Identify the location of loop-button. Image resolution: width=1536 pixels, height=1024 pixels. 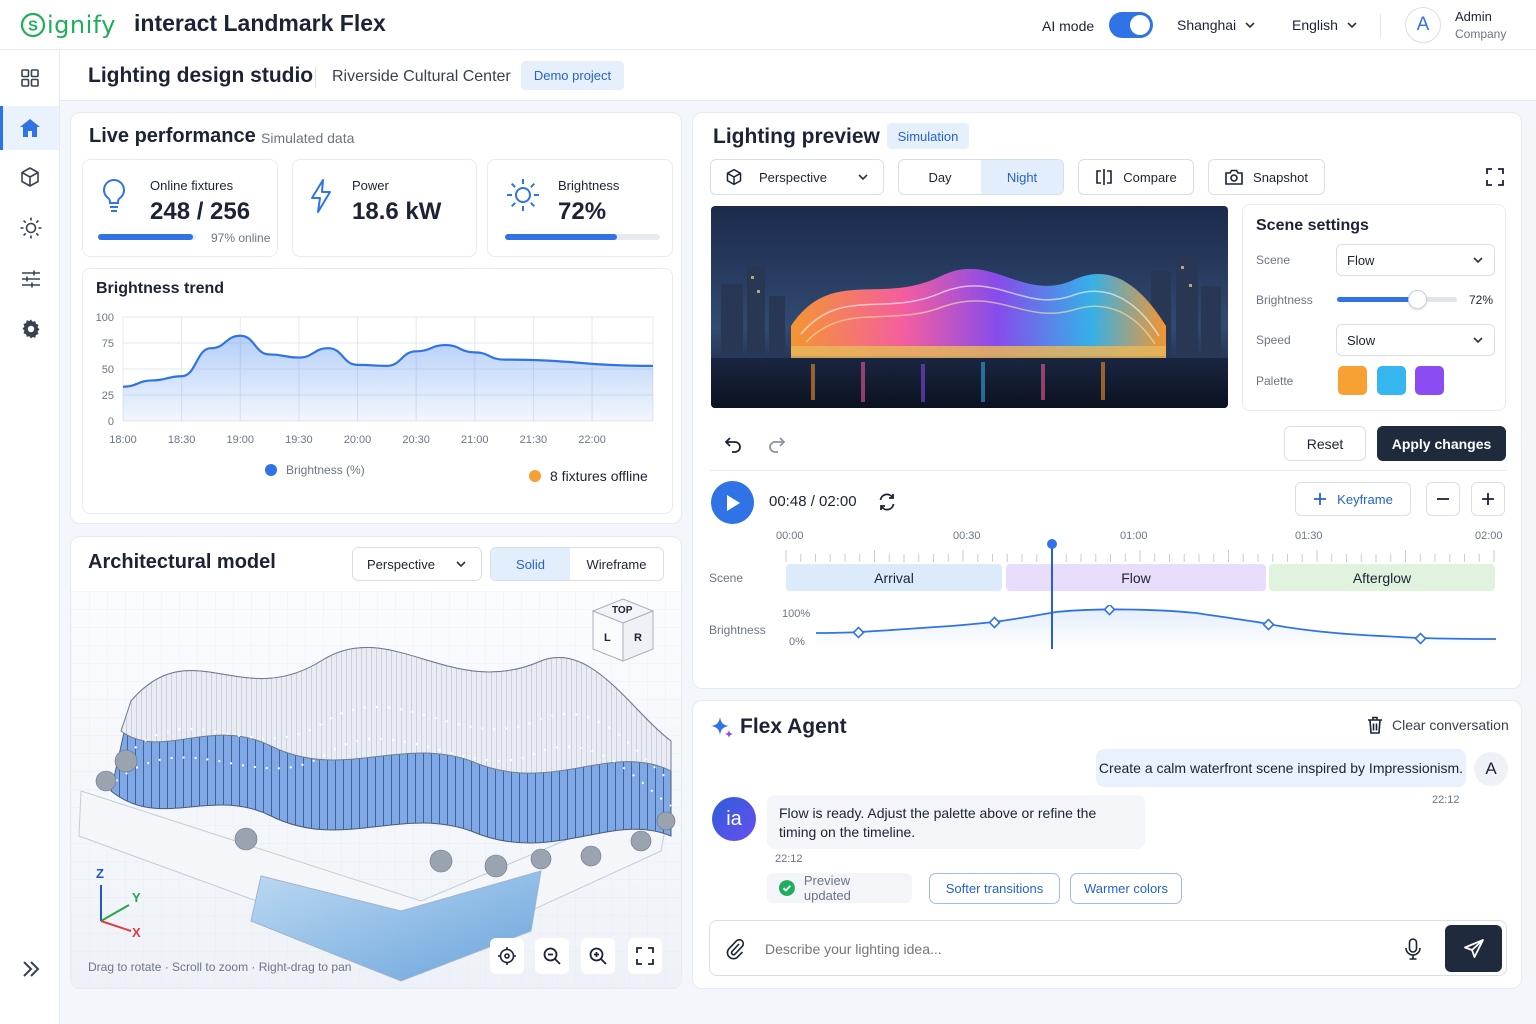
(887, 502).